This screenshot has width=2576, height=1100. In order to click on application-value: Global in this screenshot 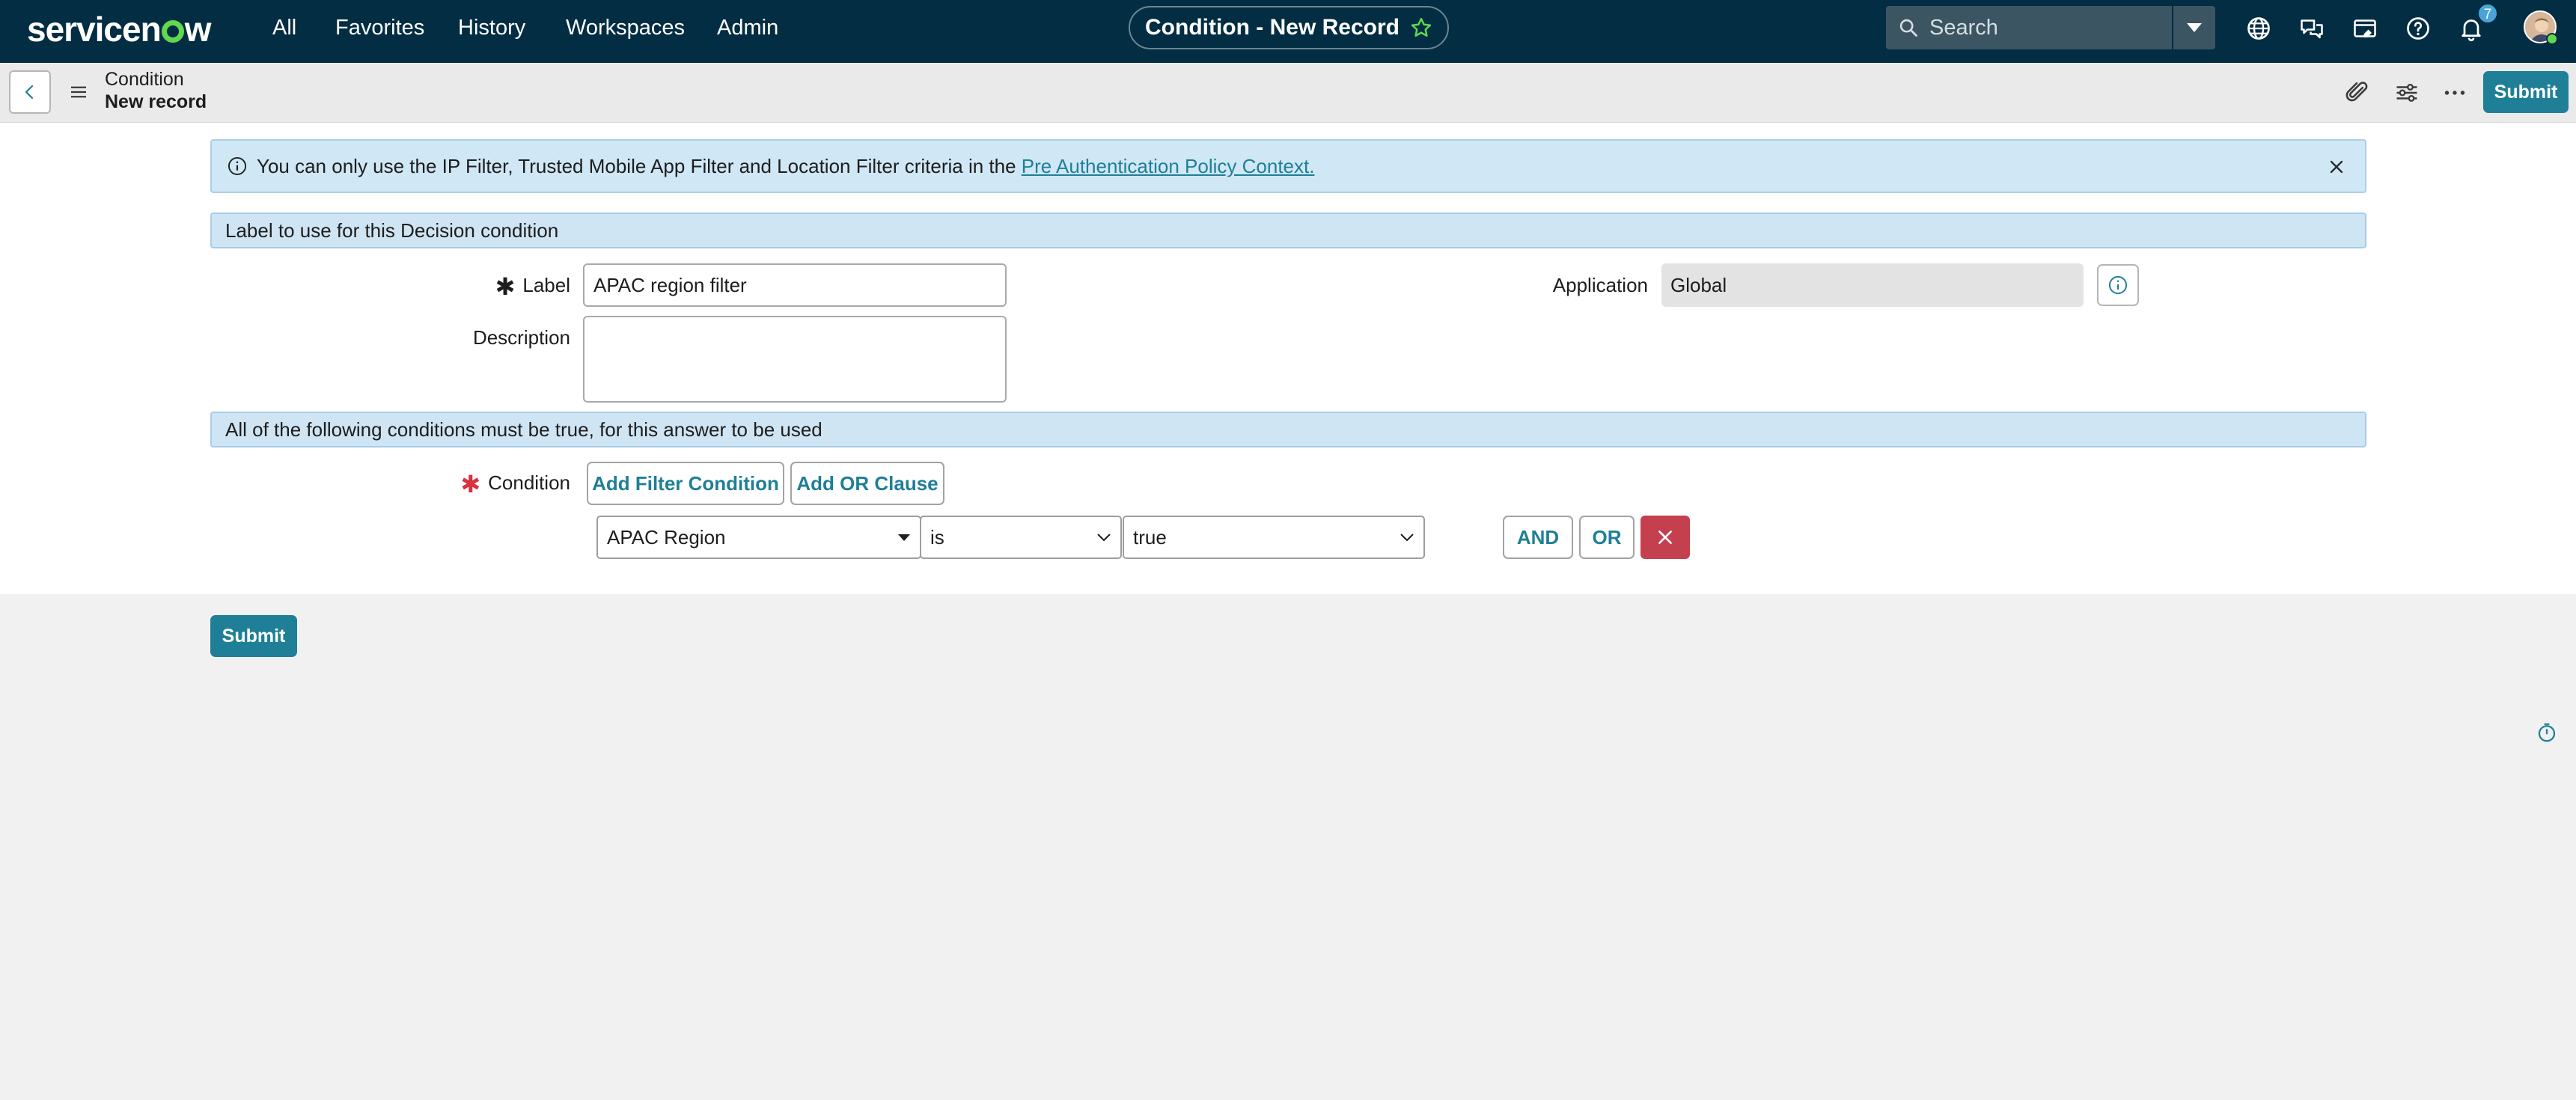, I will do `click(1872, 285)`.